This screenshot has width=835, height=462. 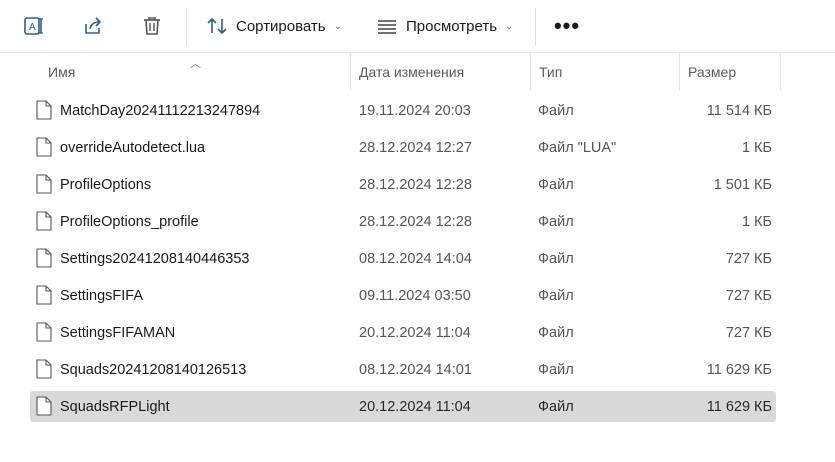 I want to click on column-header-row: ︿ Имя Дата изменения Тип Размер, so click(x=417, y=71).